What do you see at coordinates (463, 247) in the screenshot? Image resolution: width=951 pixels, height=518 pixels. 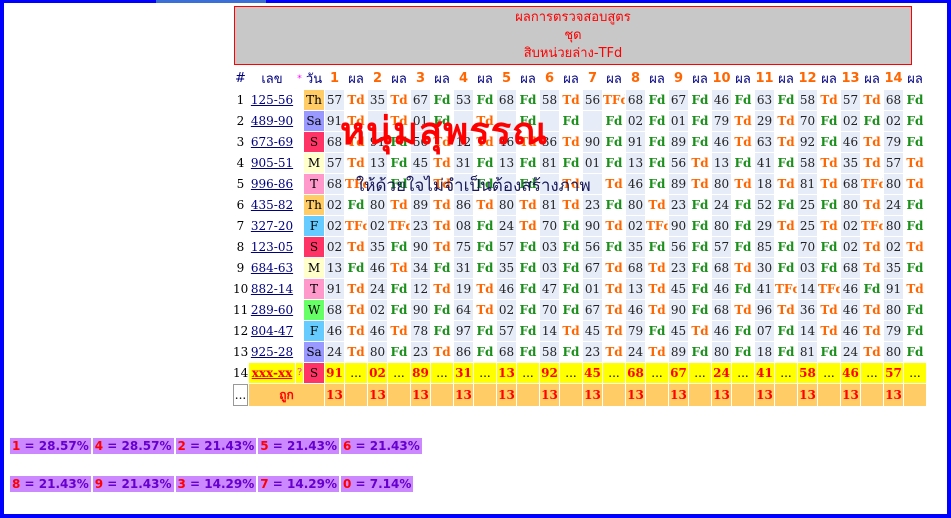 I see `value-cell: 75` at bounding box center [463, 247].